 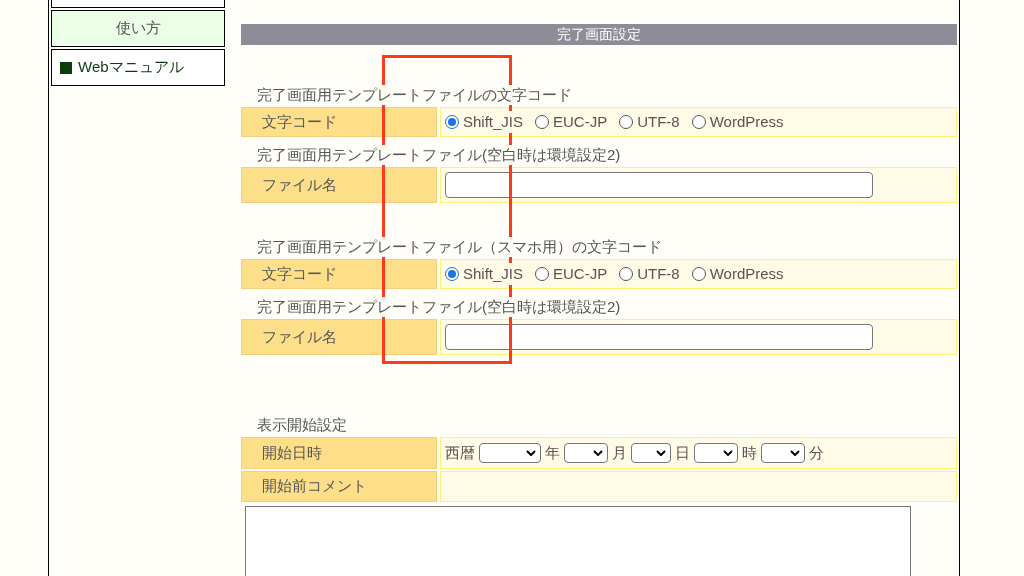 I want to click on comment-field, so click(x=578, y=541).